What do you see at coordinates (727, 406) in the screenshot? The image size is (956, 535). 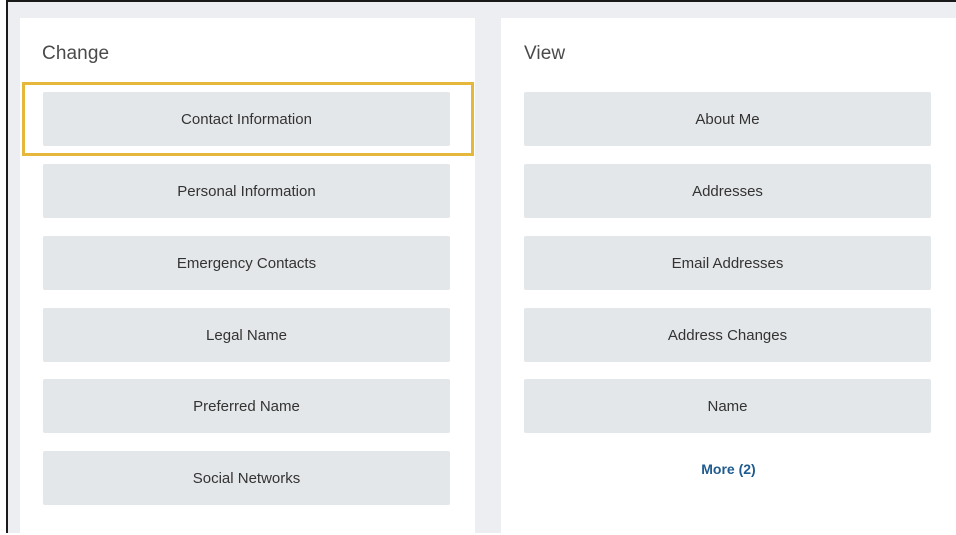 I see `name-button: Name` at bounding box center [727, 406].